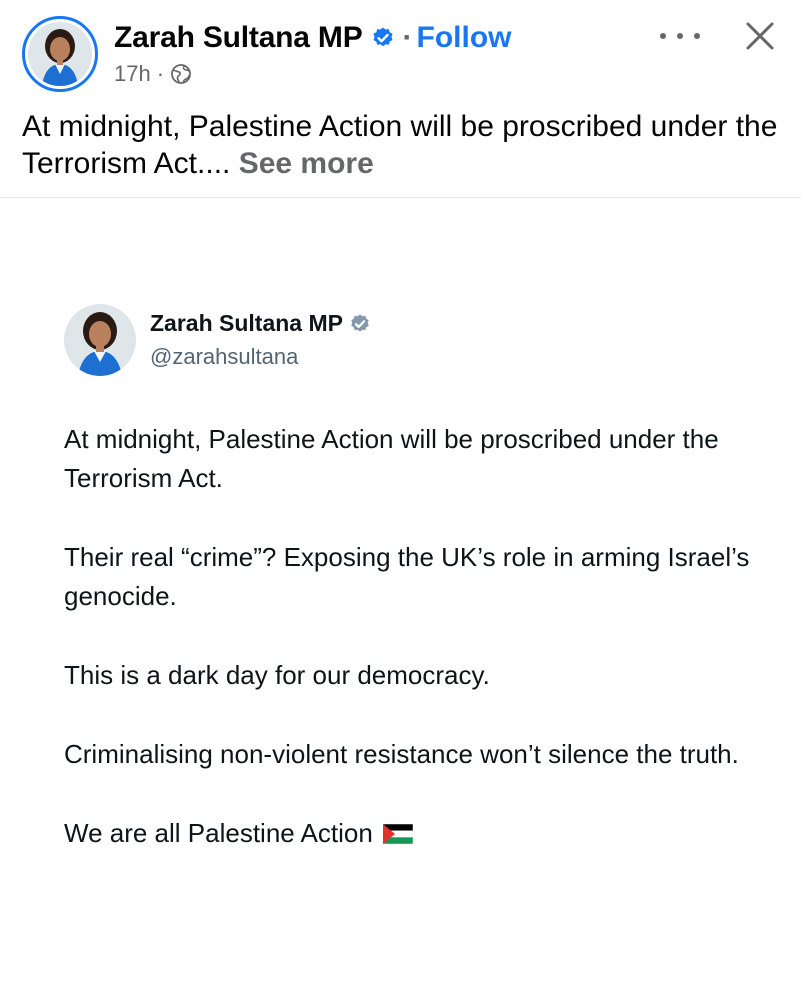 Image resolution: width=801 pixels, height=1000 pixels. Describe the element at coordinates (464, 38) in the screenshot. I see `follow-button: Follow` at that location.